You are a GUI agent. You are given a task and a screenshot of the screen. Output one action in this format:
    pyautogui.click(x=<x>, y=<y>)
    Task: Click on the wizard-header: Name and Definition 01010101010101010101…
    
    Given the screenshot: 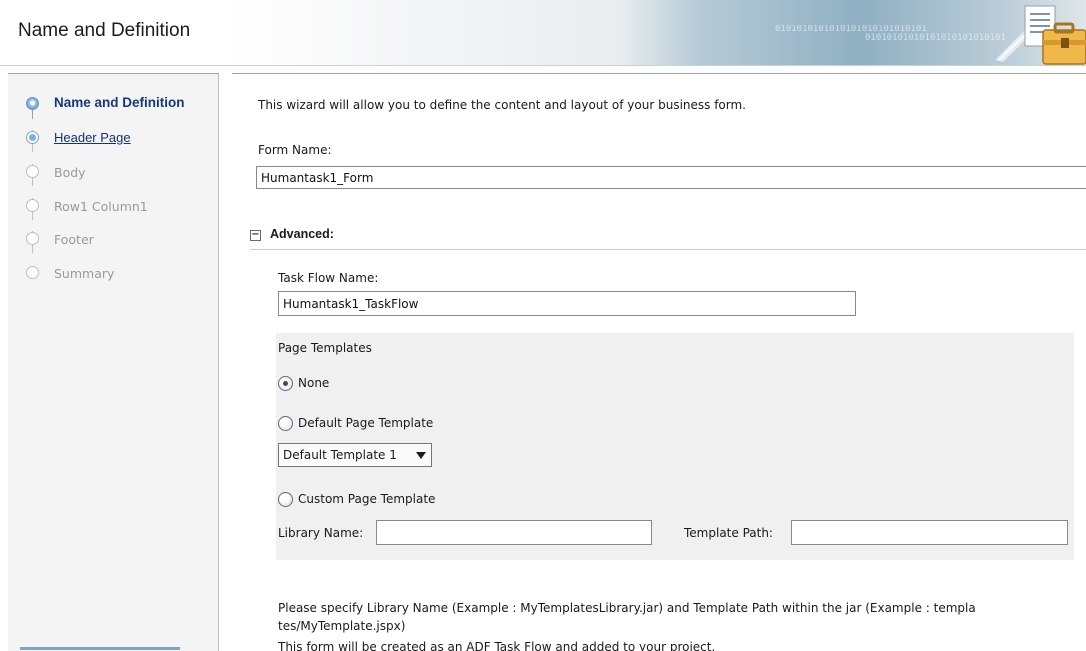 What is the action you would take?
    pyautogui.click(x=543, y=33)
    